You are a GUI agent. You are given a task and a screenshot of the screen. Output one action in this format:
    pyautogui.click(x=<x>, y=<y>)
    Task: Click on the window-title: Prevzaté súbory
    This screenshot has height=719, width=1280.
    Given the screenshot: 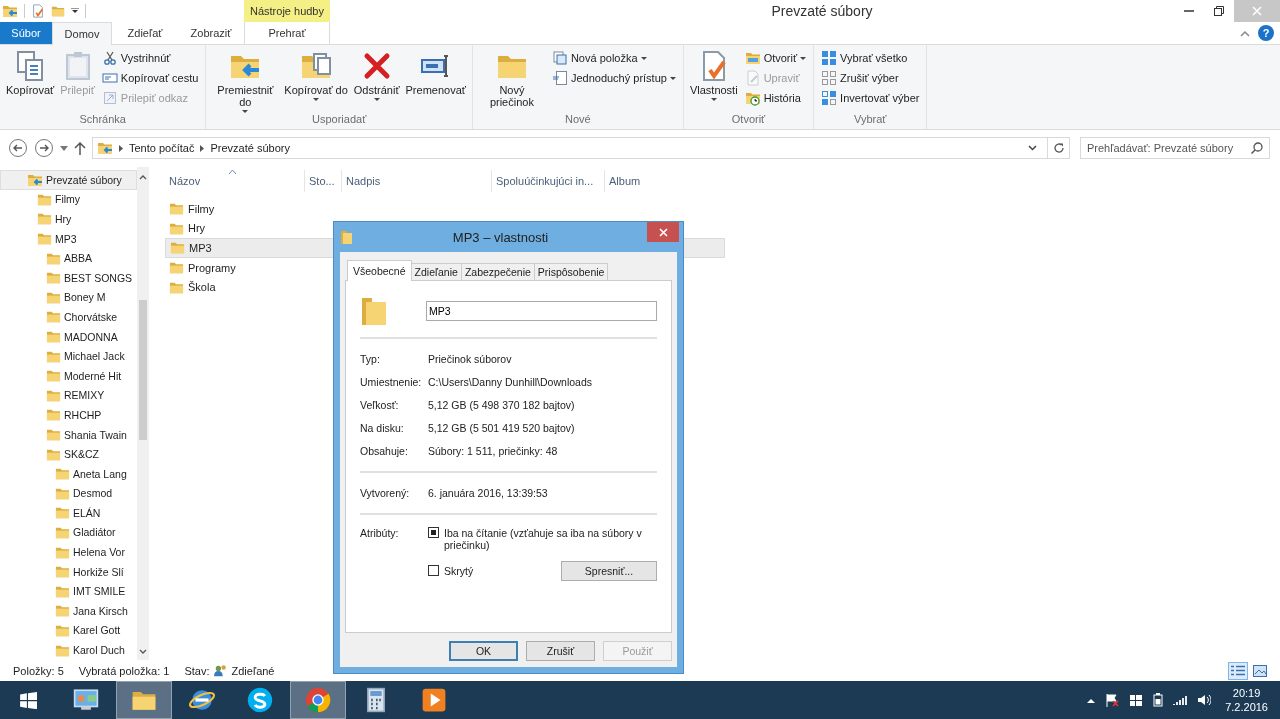 What is the action you would take?
    pyautogui.click(x=822, y=11)
    